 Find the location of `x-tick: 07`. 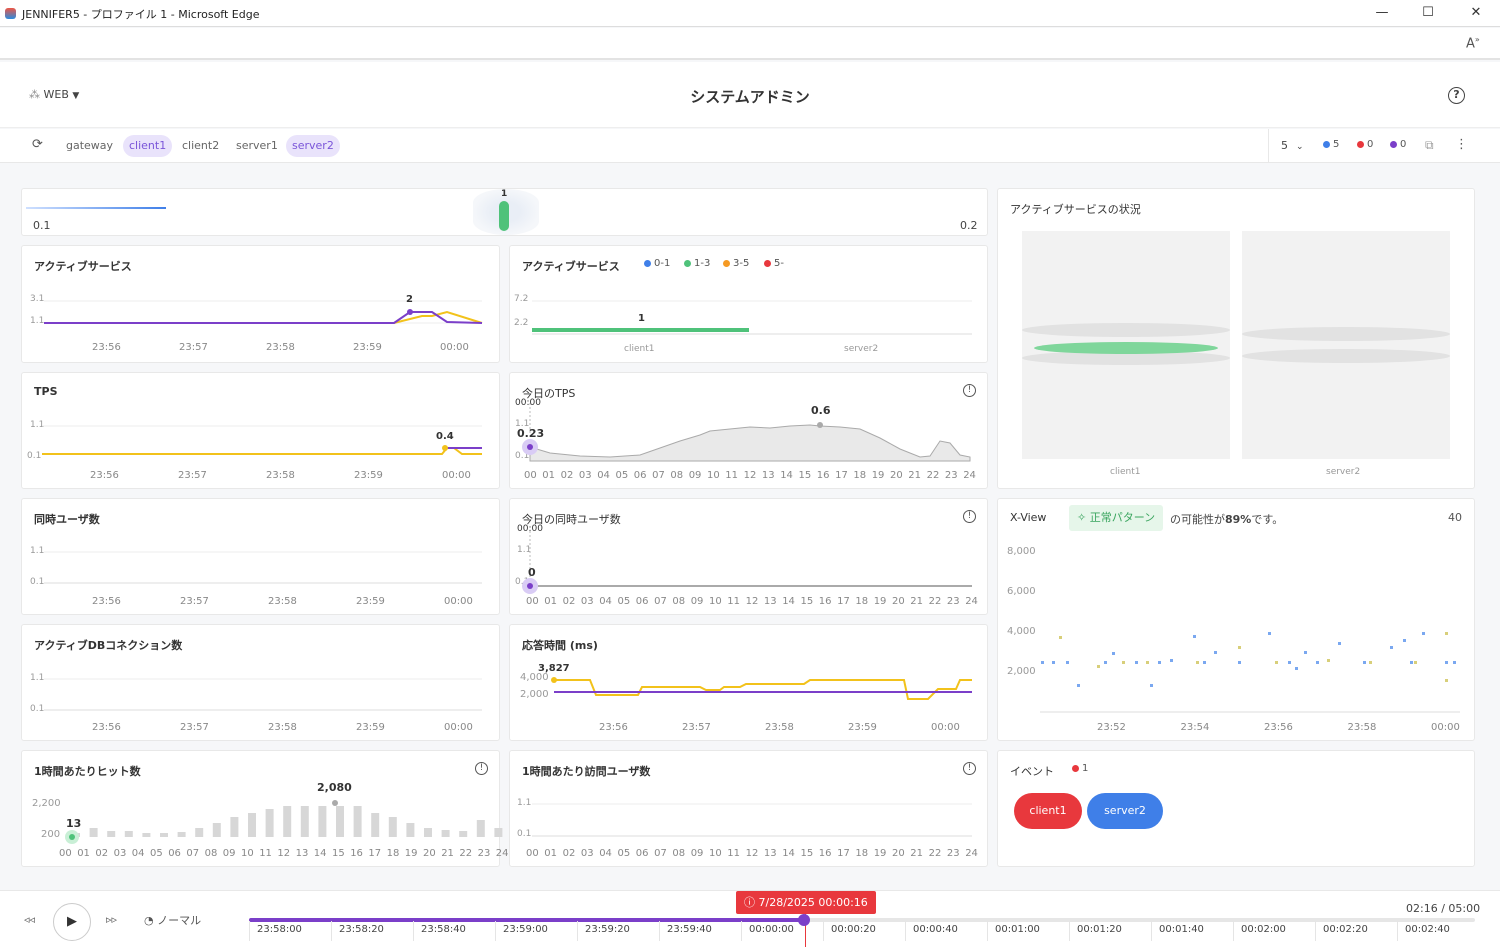

x-tick: 07 is located at coordinates (658, 475).